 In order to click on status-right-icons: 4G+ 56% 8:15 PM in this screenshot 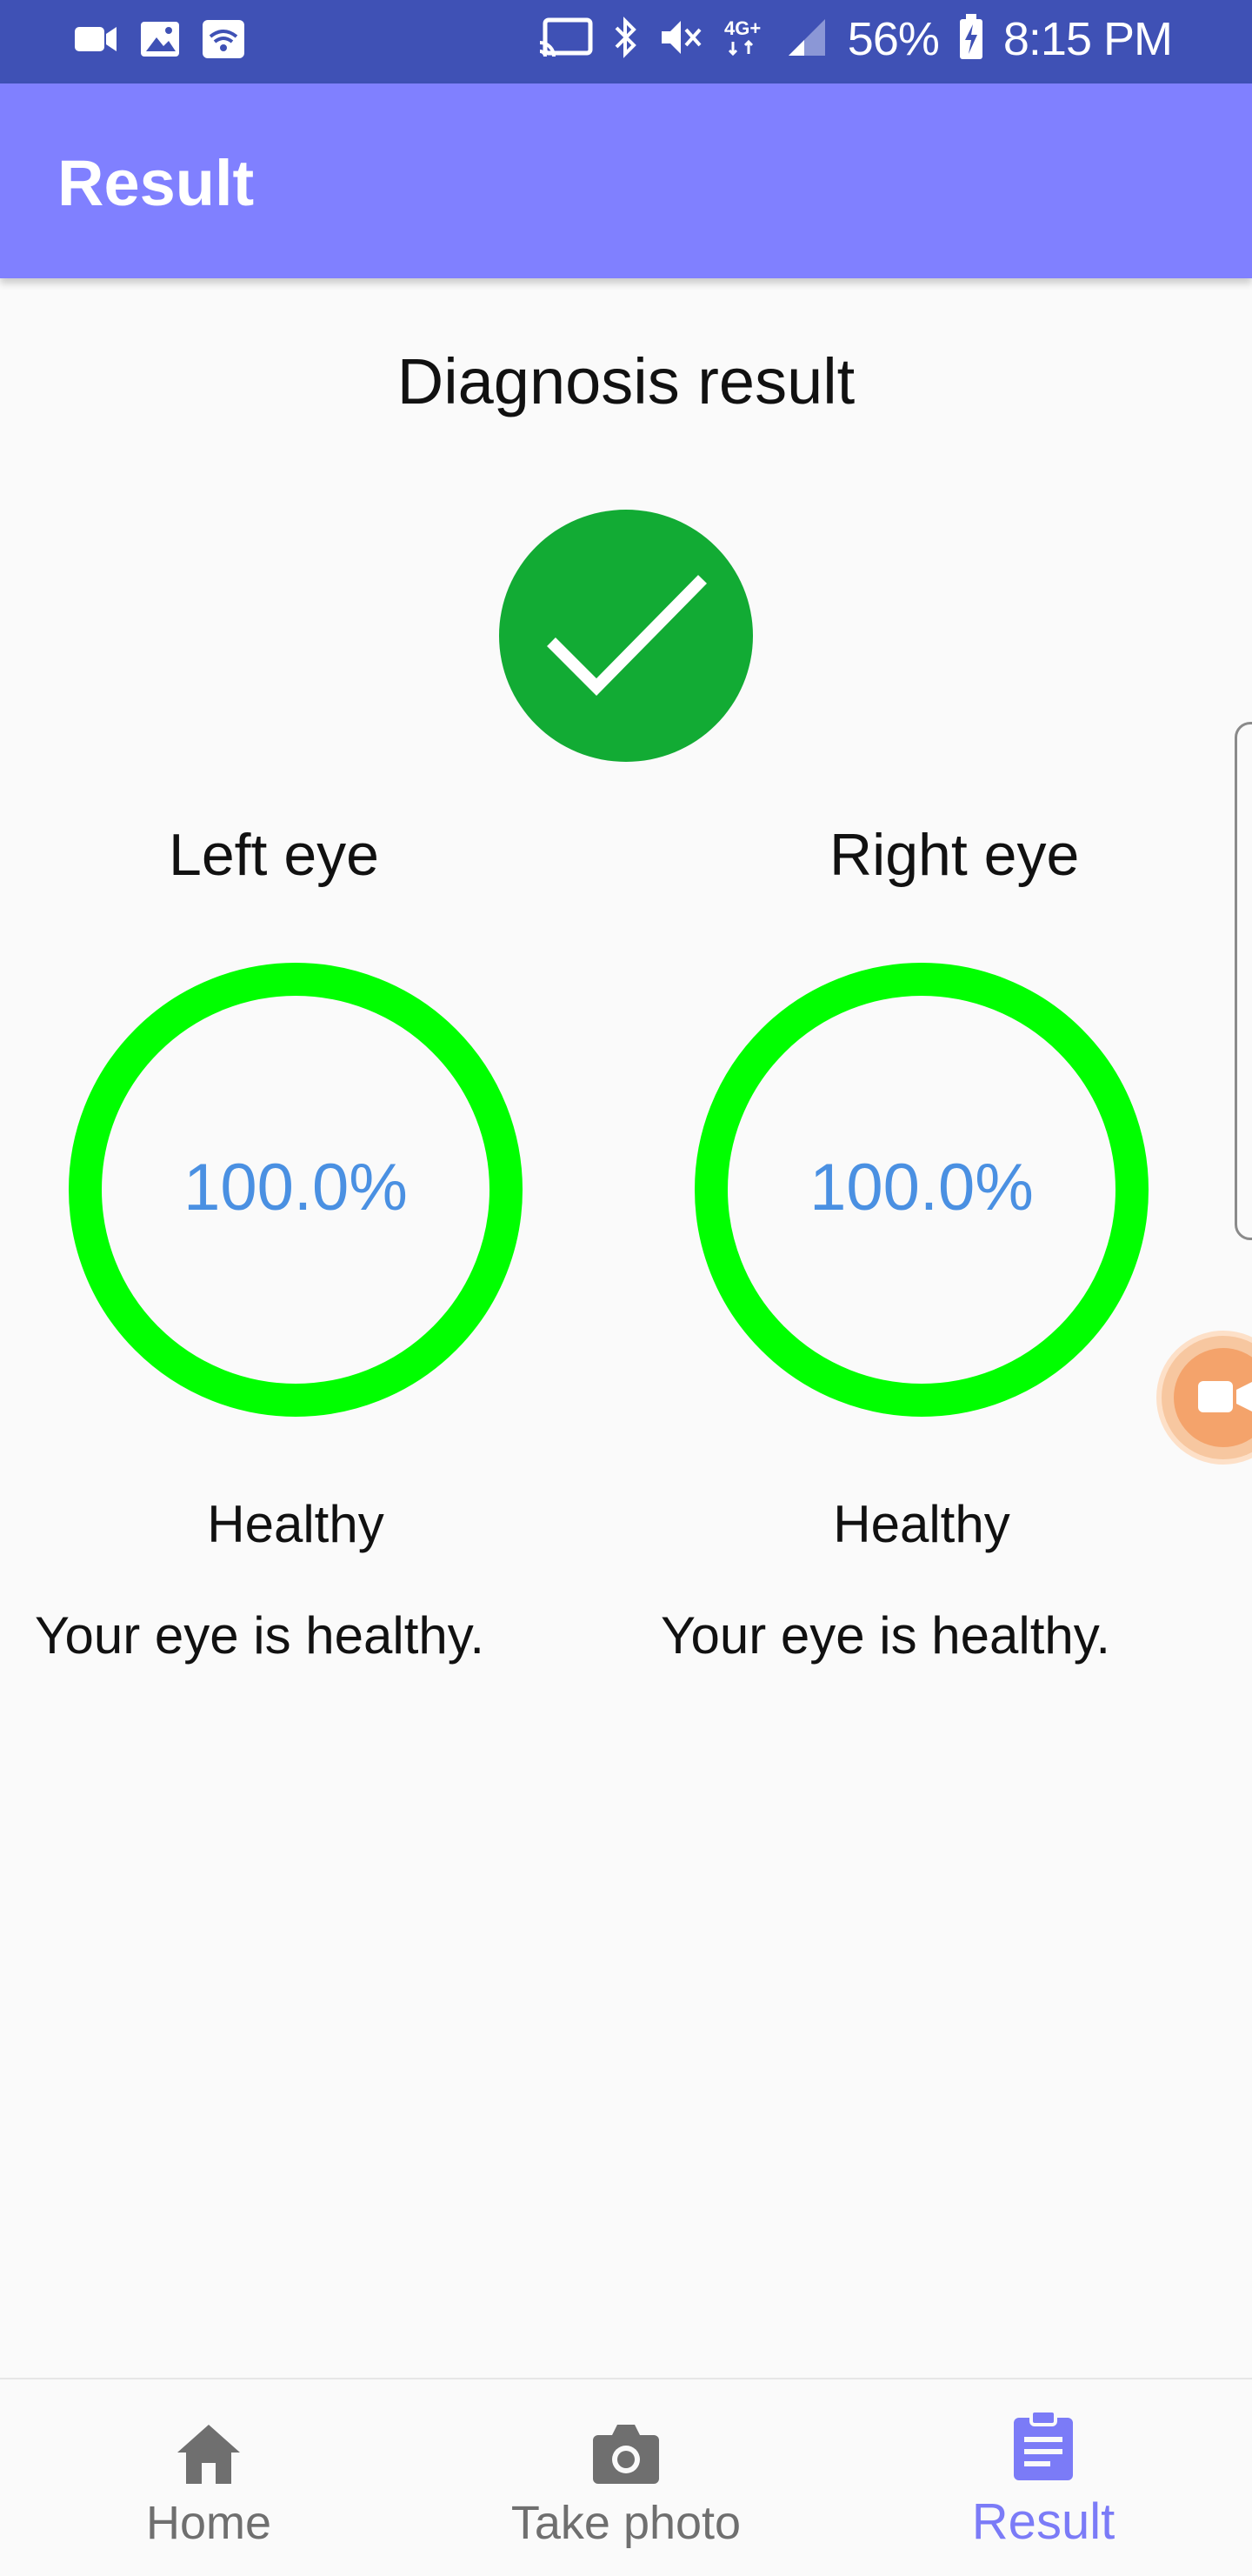, I will do `click(855, 39)`.